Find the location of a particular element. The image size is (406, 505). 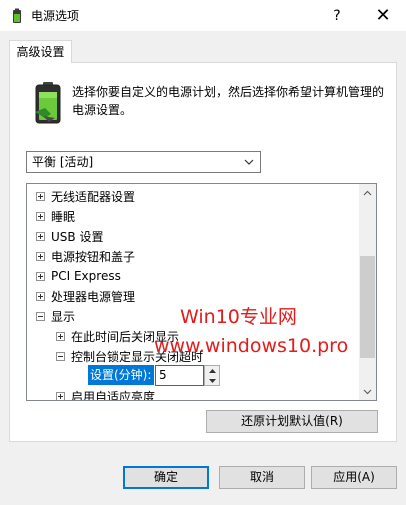

scroll-down-button is located at coordinates (367, 391).